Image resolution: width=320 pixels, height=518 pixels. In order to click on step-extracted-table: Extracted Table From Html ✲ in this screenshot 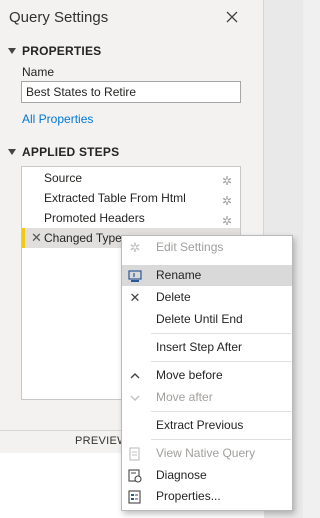, I will do `click(131, 198)`.